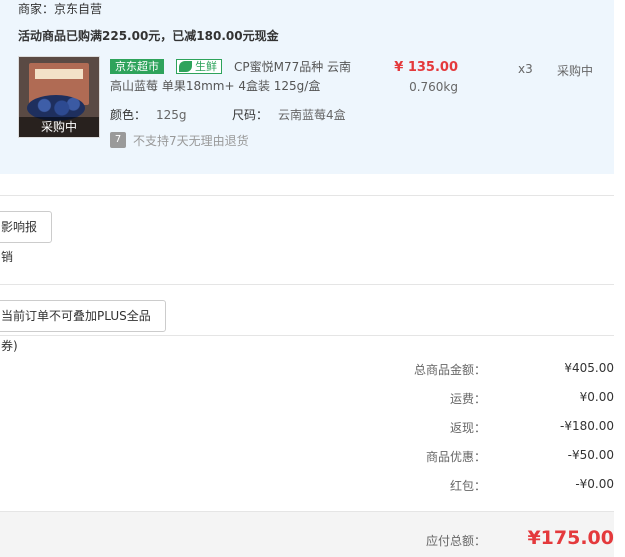  What do you see at coordinates (426, 67) in the screenshot?
I see `product-price: ¥ 135.00` at bounding box center [426, 67].